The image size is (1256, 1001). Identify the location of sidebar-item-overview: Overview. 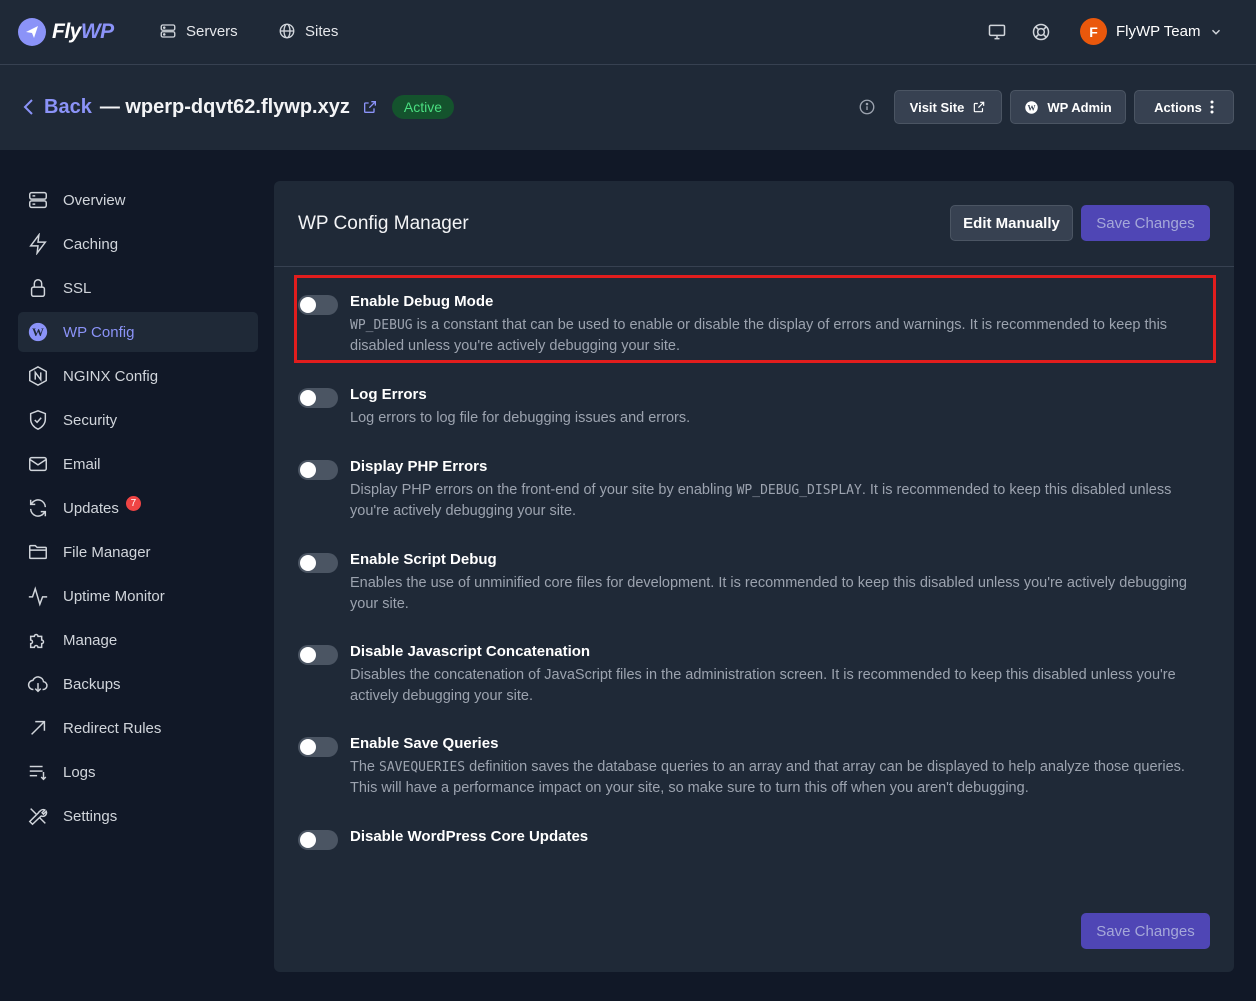
(138, 200).